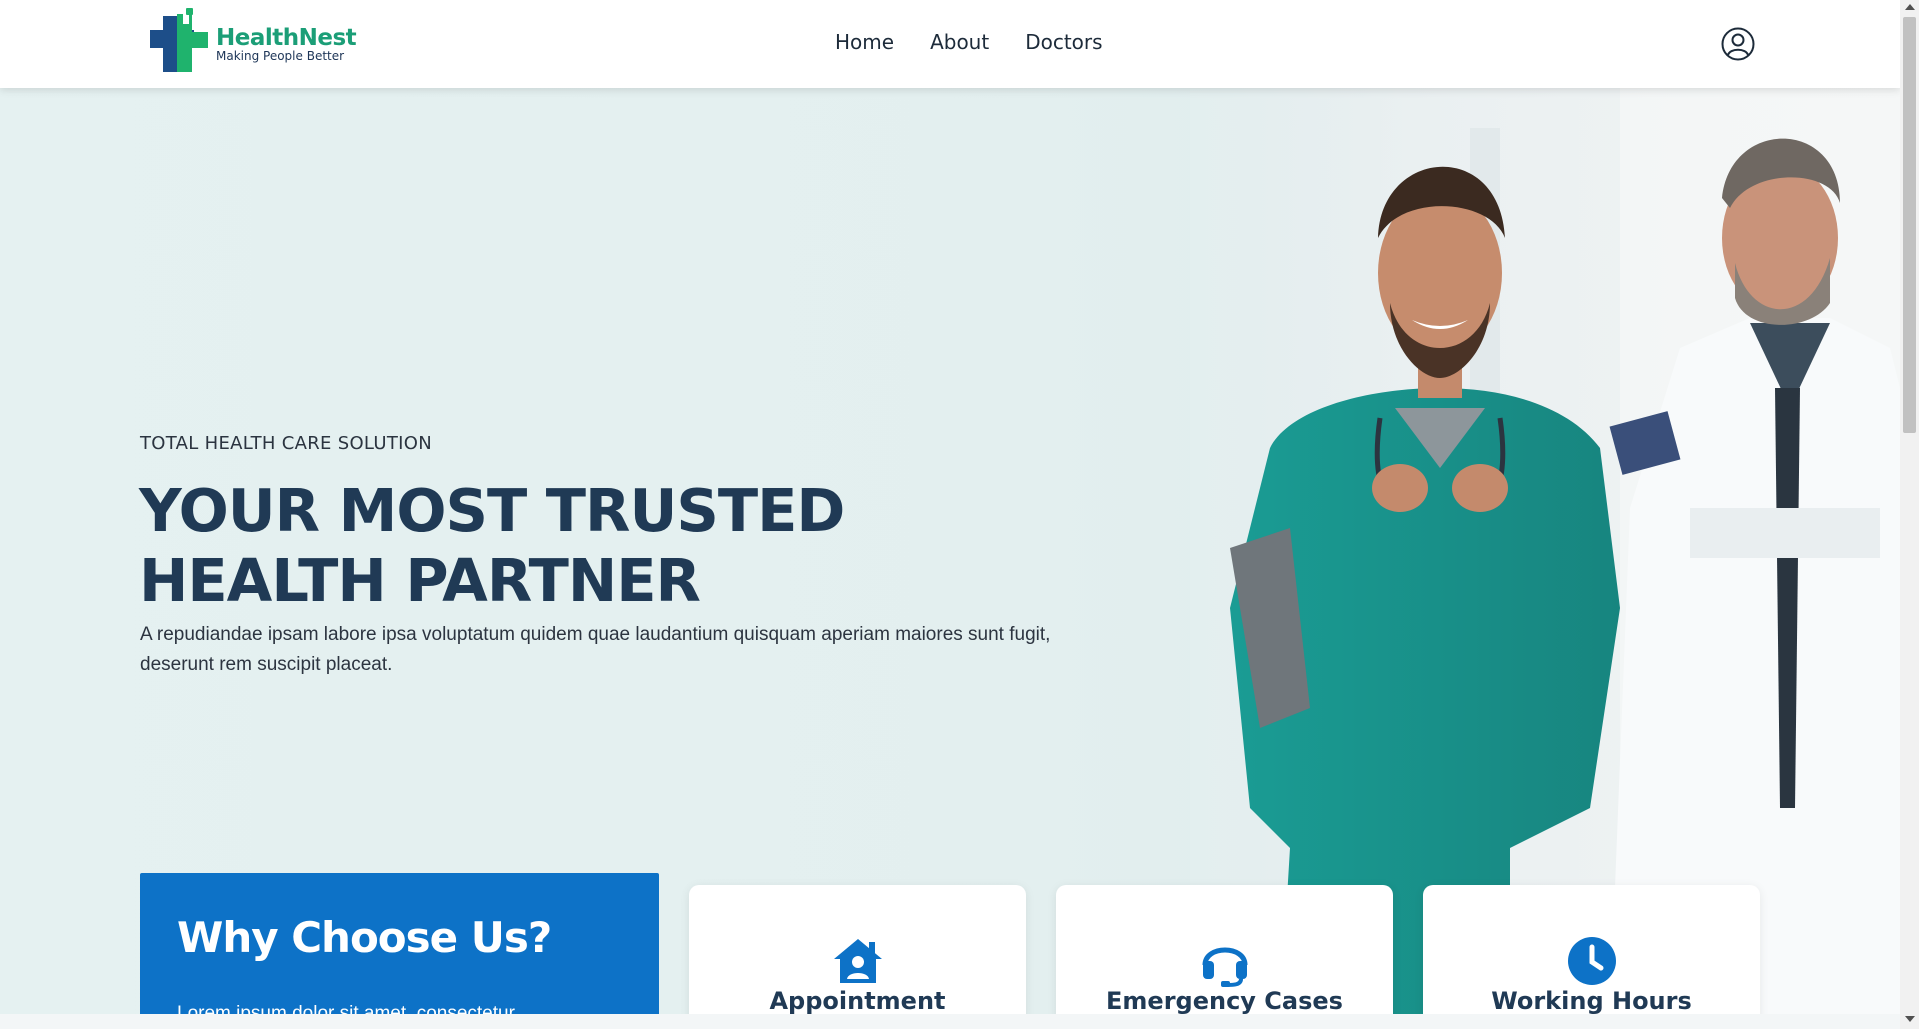 The image size is (1919, 1029). I want to click on why-choose-us-title: Why Choose Us?, so click(364, 937).